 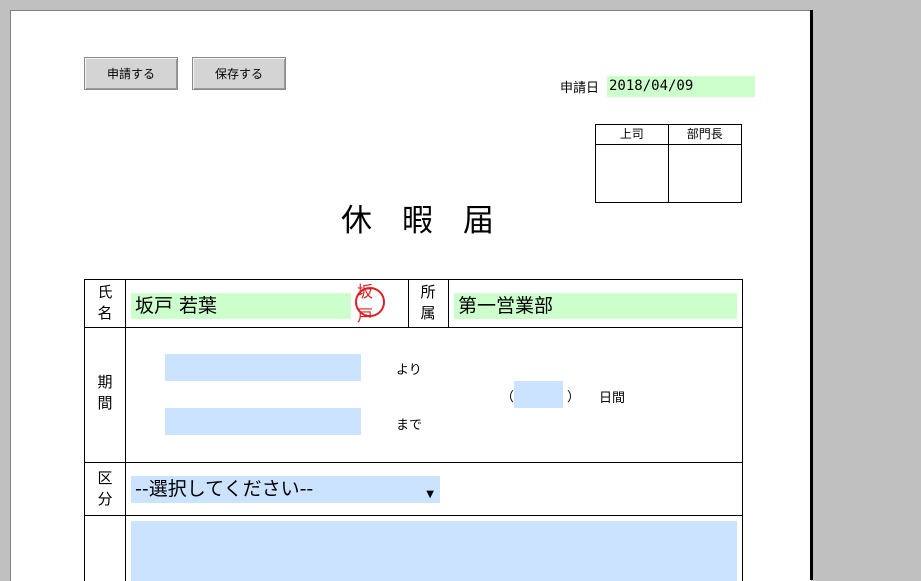 I want to click on approval-boss-stamp-area, so click(x=632, y=173).